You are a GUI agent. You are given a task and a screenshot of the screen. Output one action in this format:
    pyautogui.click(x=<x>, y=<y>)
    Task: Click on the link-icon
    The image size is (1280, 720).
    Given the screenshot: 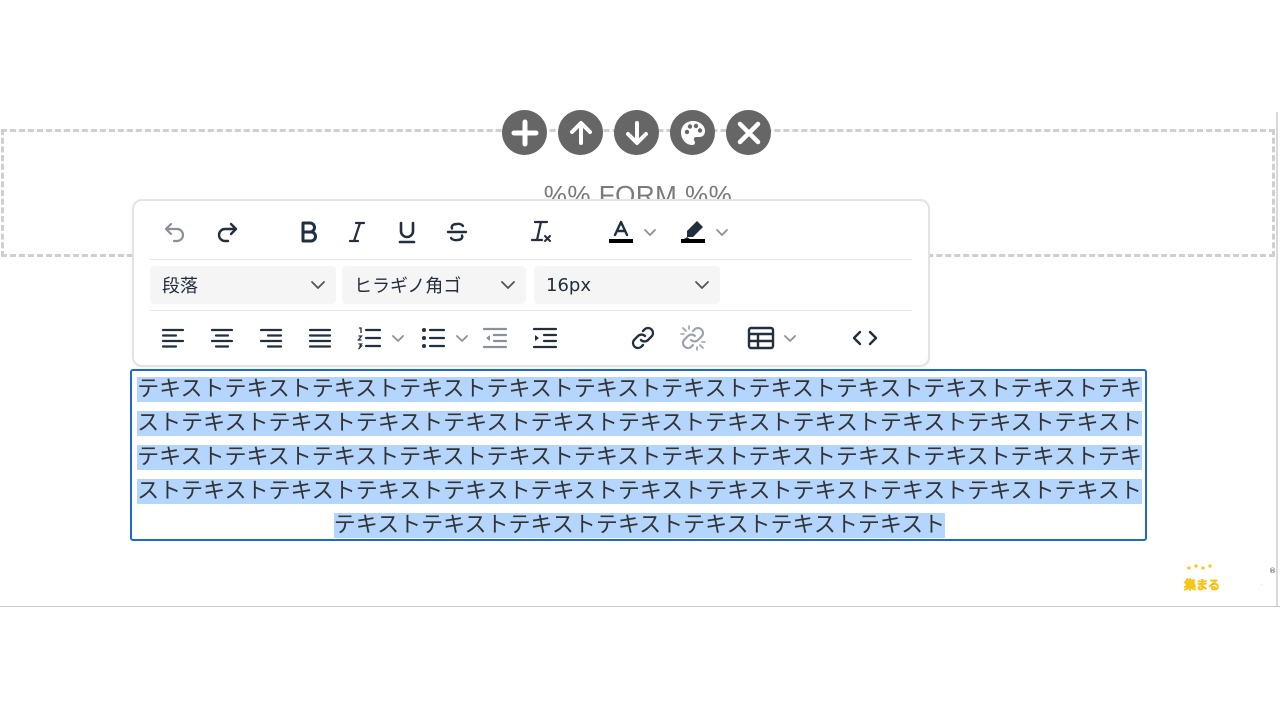 What is the action you would take?
    pyautogui.click(x=643, y=338)
    